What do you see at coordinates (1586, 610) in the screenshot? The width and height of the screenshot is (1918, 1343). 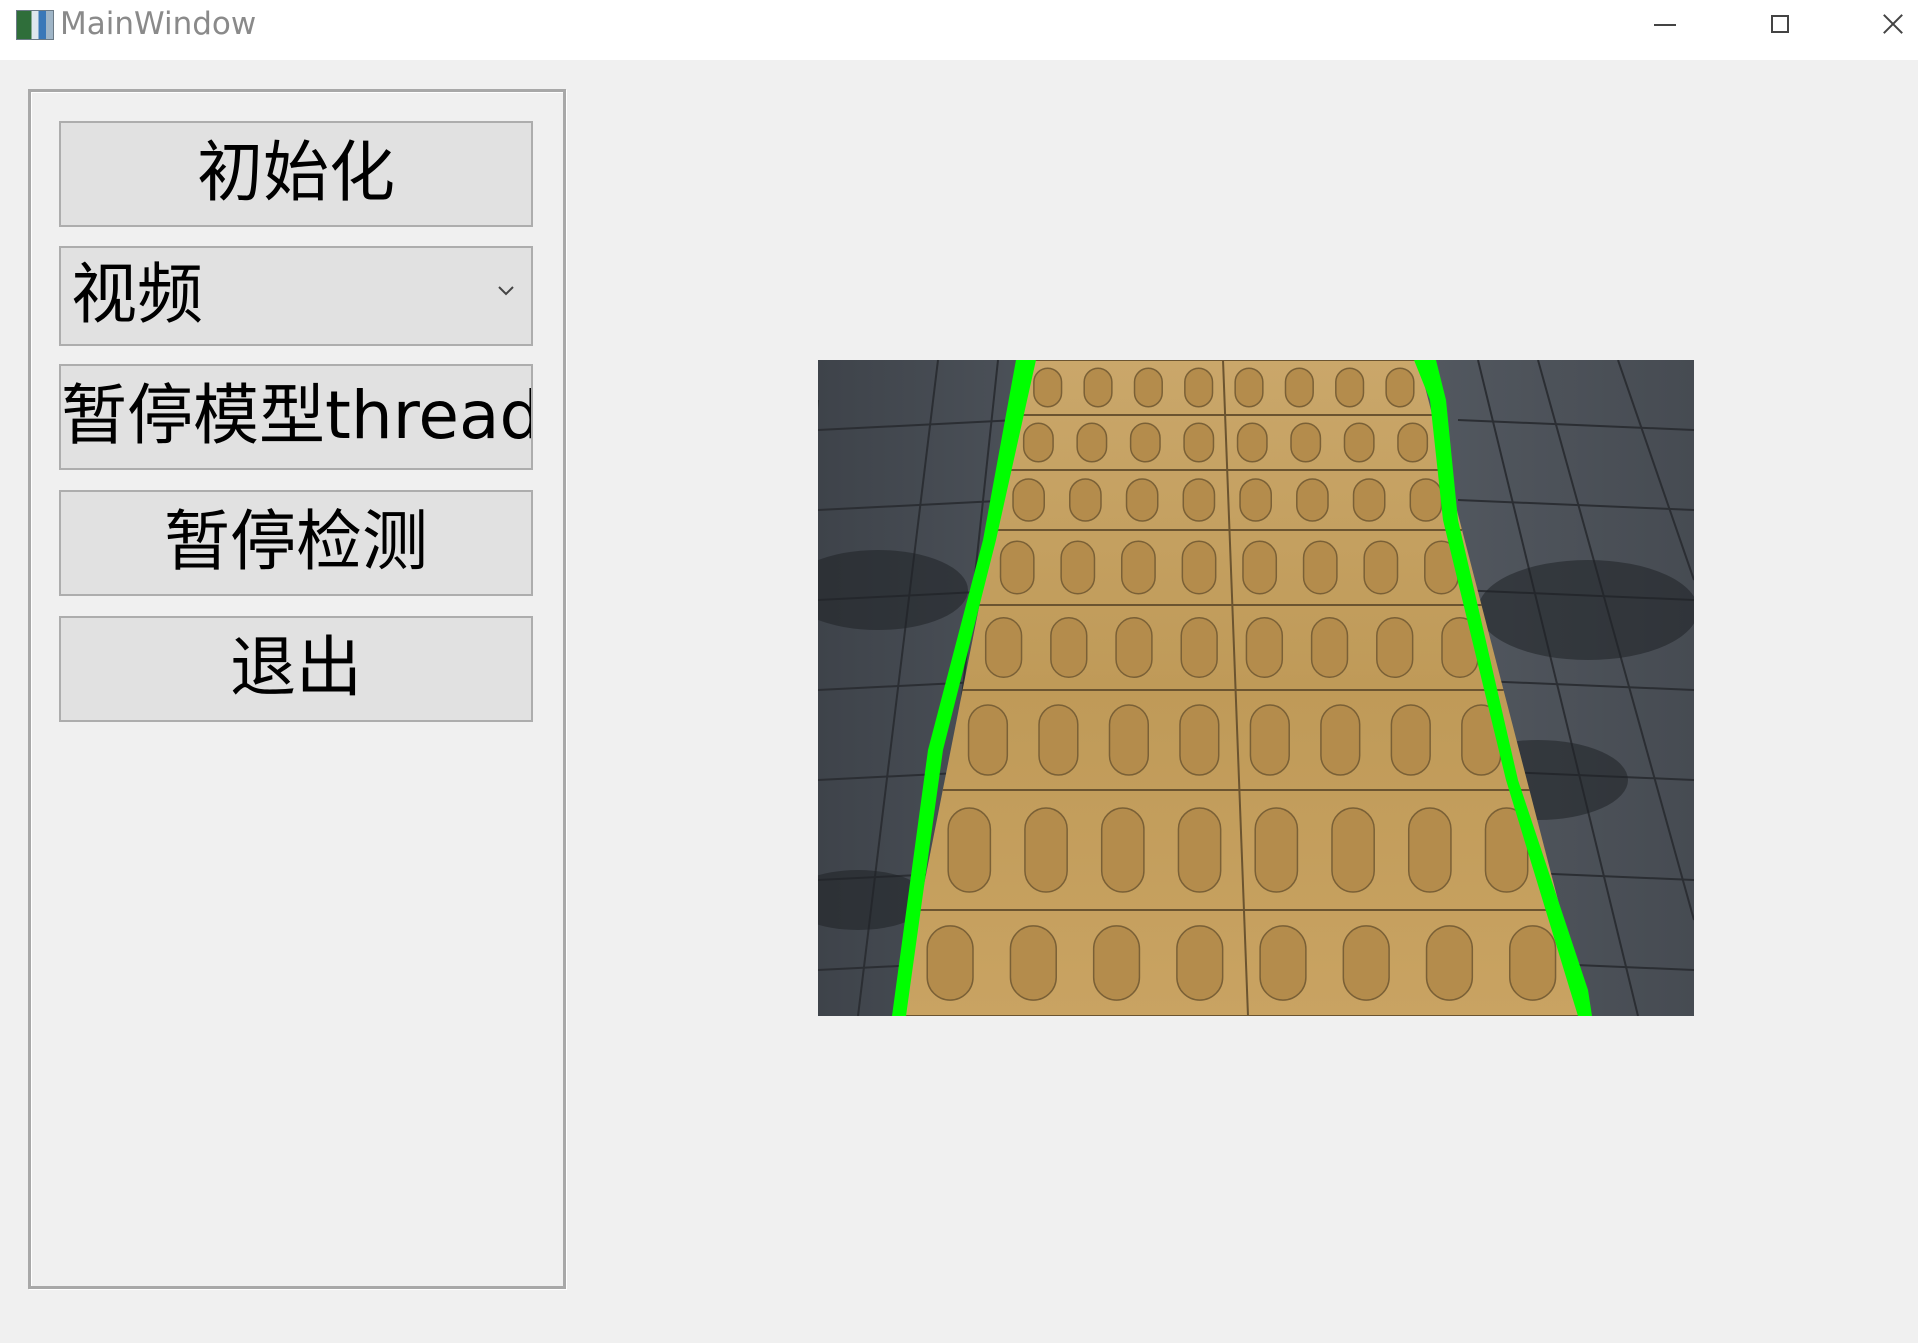 I see `shadow-patch` at bounding box center [1586, 610].